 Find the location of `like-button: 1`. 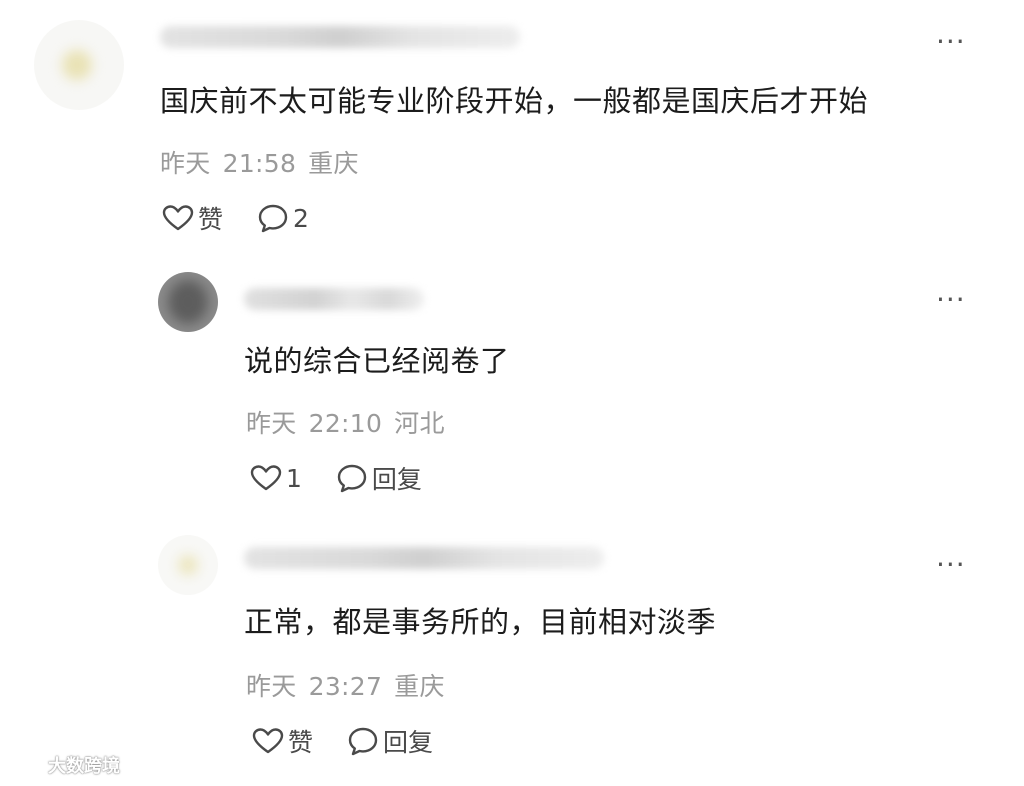

like-button: 1 is located at coordinates (276, 478).